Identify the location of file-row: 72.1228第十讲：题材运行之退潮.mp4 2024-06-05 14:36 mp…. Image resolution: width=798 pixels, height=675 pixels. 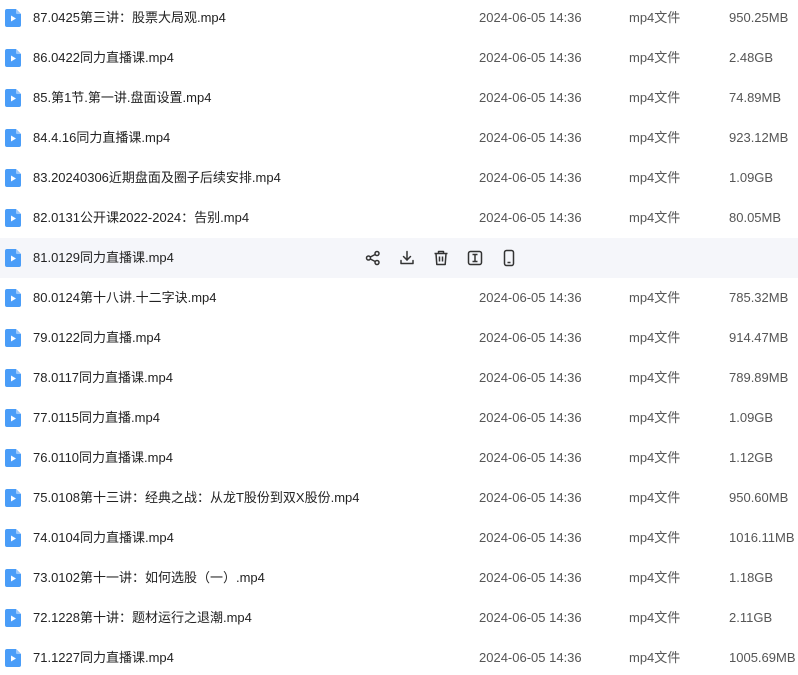
(399, 618).